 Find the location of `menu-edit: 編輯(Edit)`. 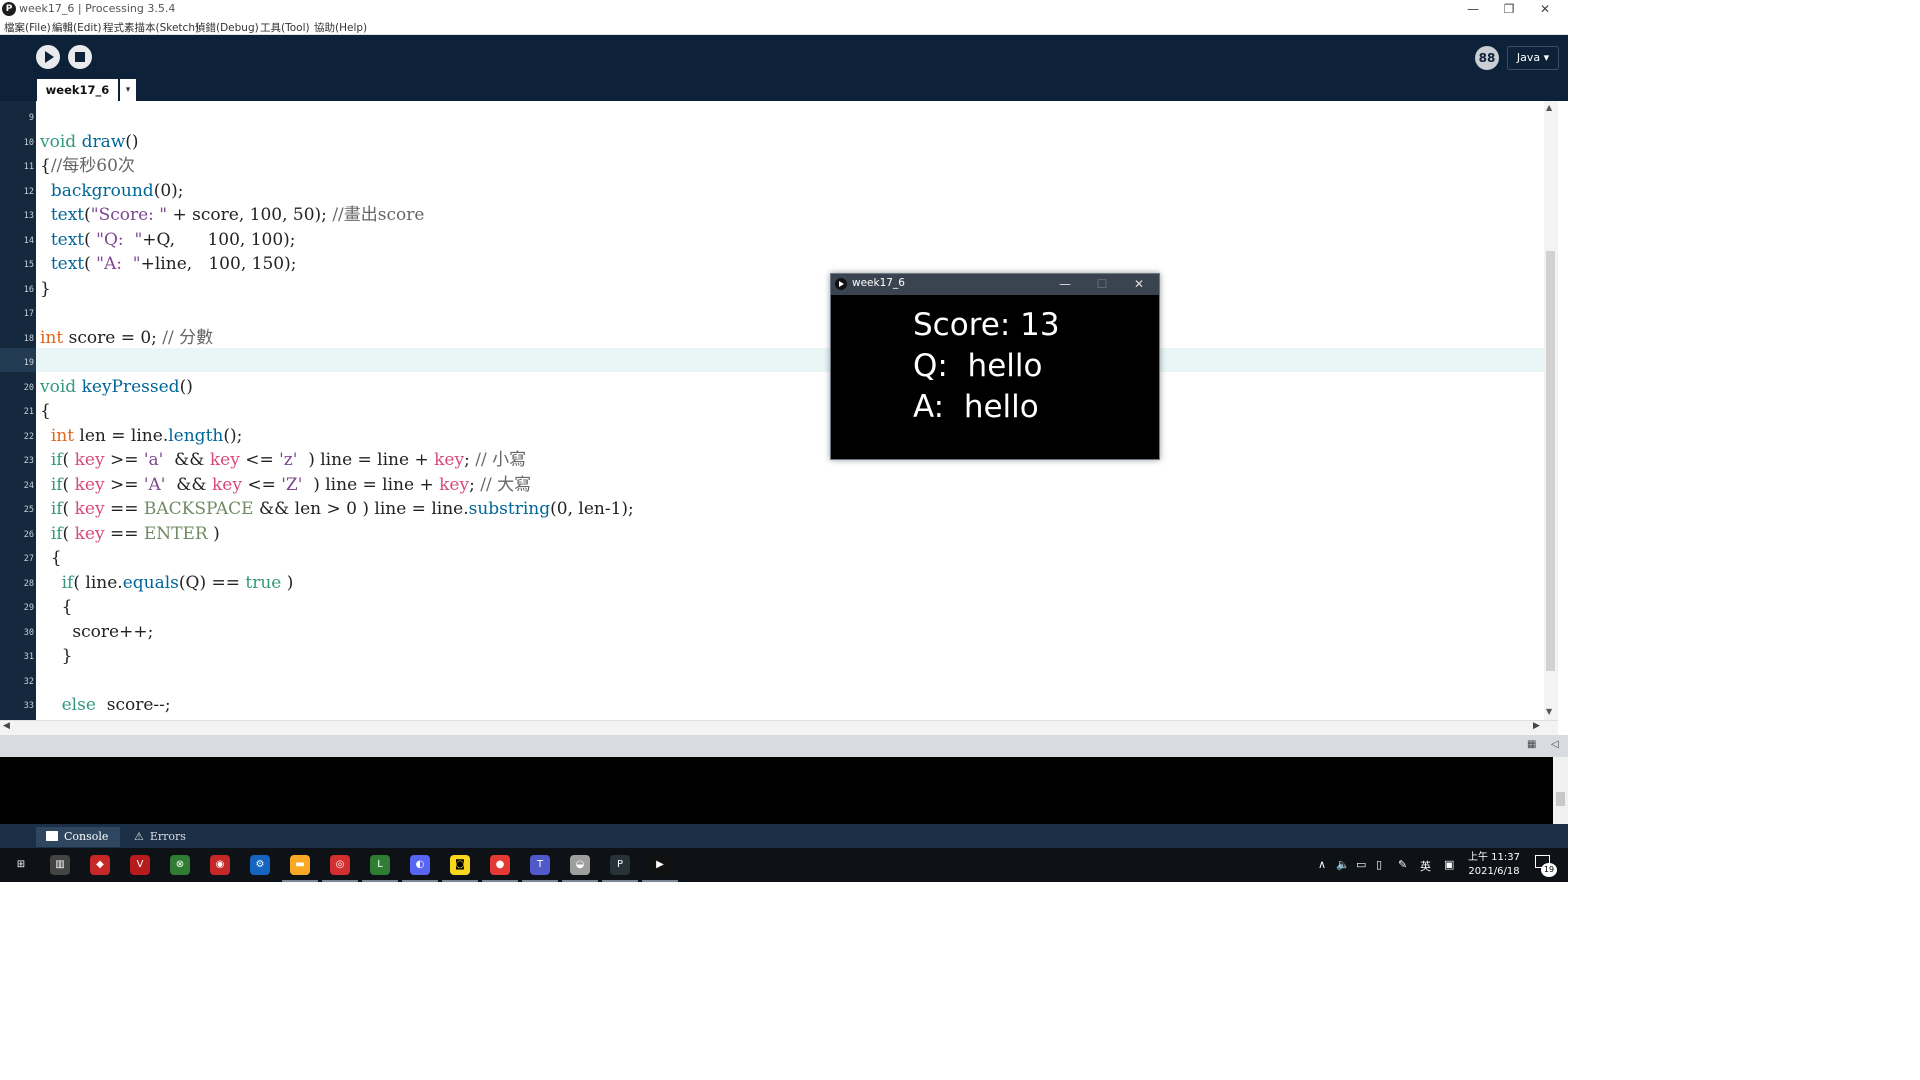

menu-edit: 編輯(Edit) is located at coordinates (77, 27).